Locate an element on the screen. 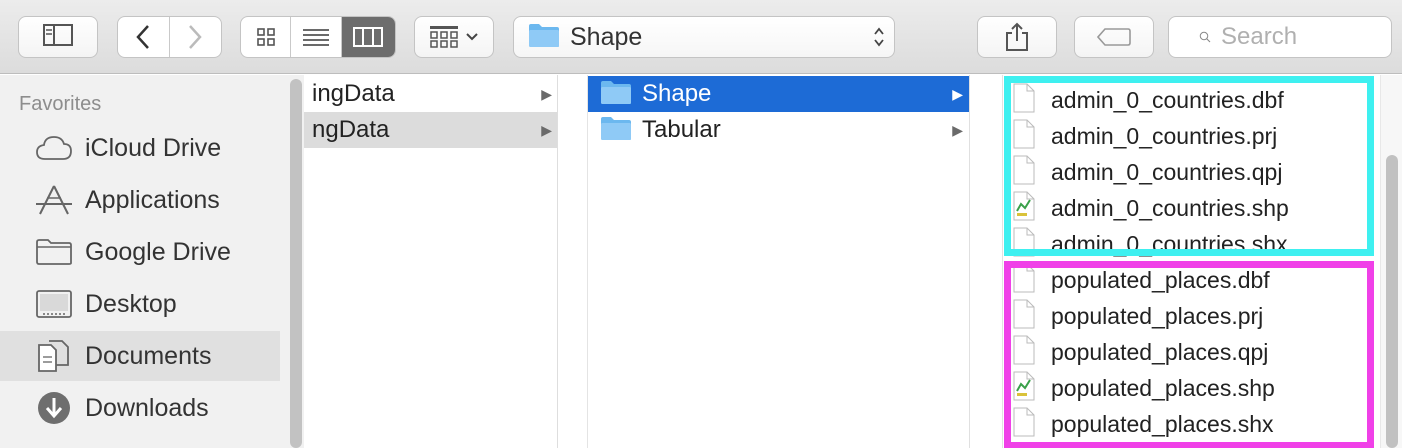 This screenshot has width=1402, height=448. list-icon is located at coordinates (316, 37).